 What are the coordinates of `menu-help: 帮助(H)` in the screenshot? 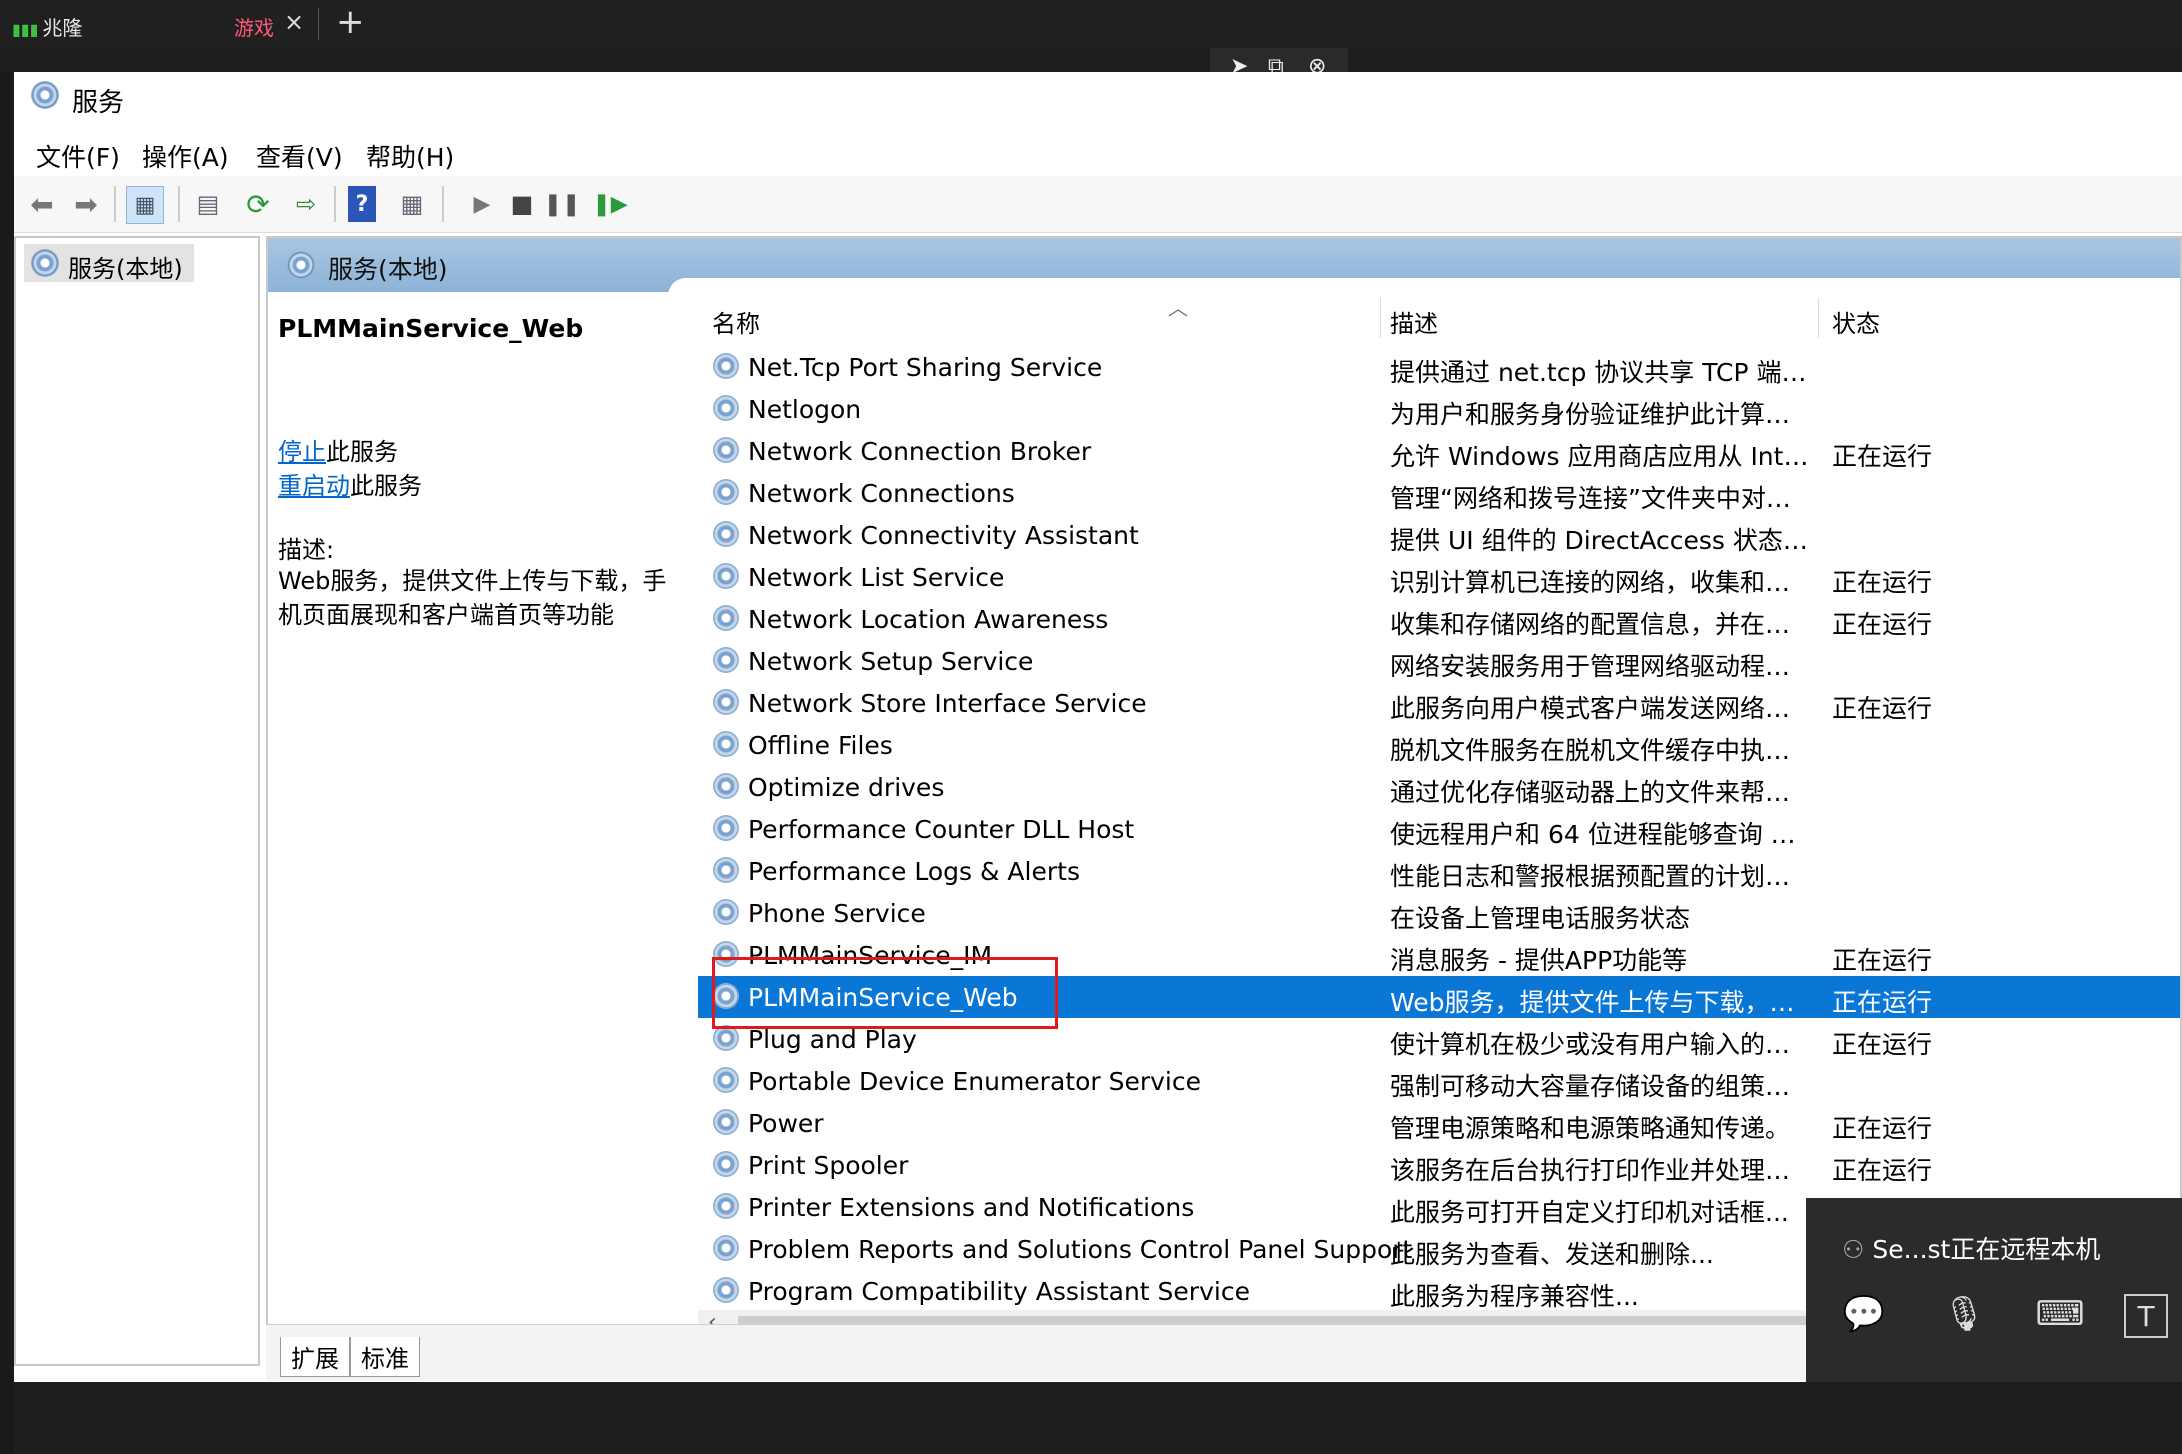 It's located at (410, 156).